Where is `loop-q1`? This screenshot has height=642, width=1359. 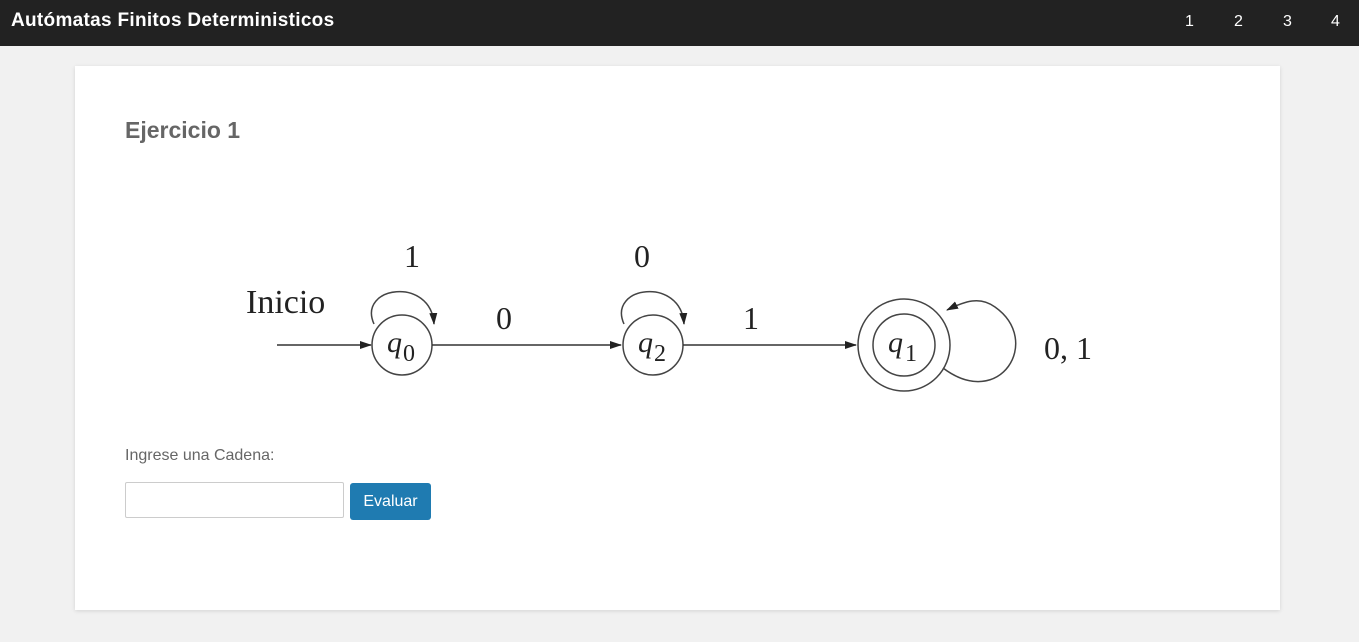 loop-q1 is located at coordinates (979, 341).